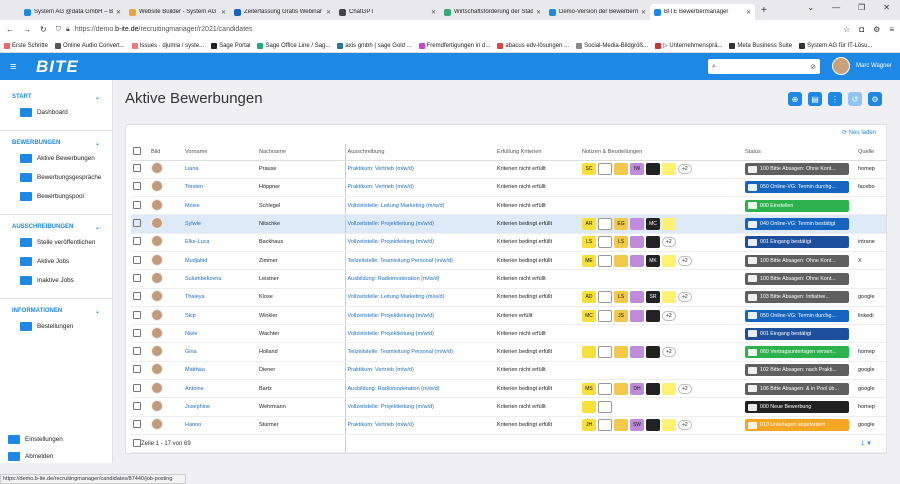 This screenshot has width=900, height=484. Describe the element at coordinates (855, 99) in the screenshot. I see `history-button: ↺` at that location.